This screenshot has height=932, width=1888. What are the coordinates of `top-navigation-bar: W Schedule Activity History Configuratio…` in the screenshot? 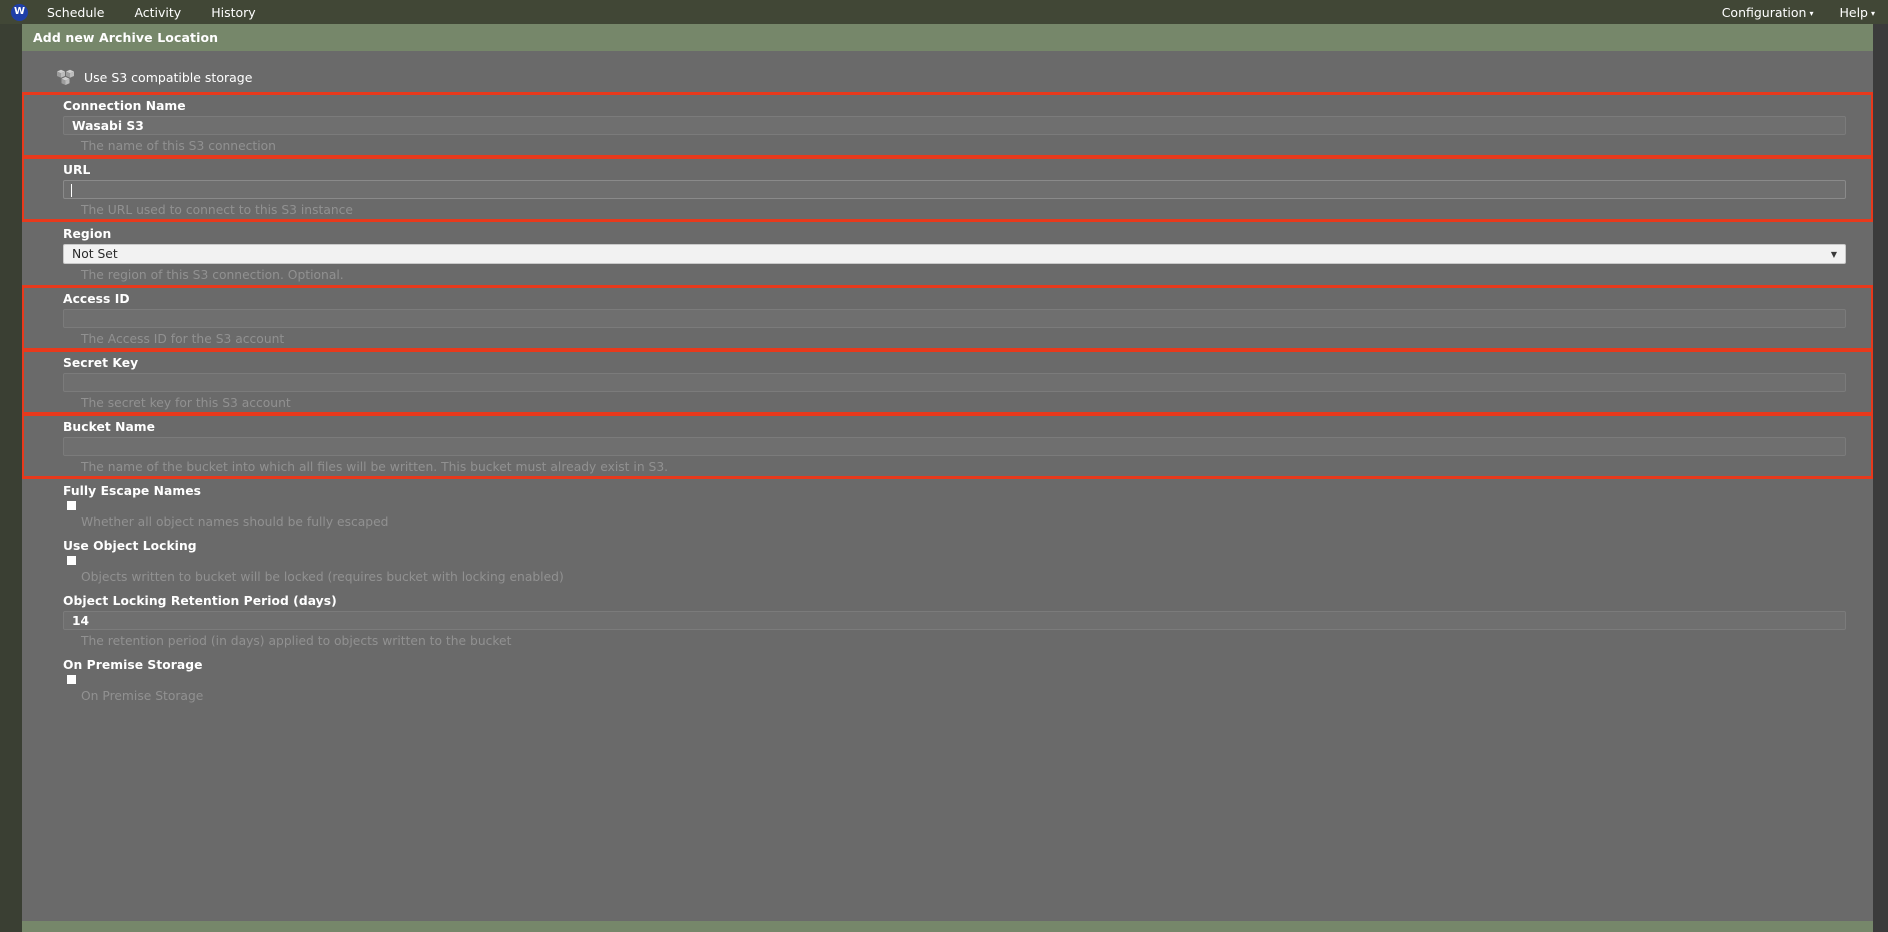 It's located at (944, 12).